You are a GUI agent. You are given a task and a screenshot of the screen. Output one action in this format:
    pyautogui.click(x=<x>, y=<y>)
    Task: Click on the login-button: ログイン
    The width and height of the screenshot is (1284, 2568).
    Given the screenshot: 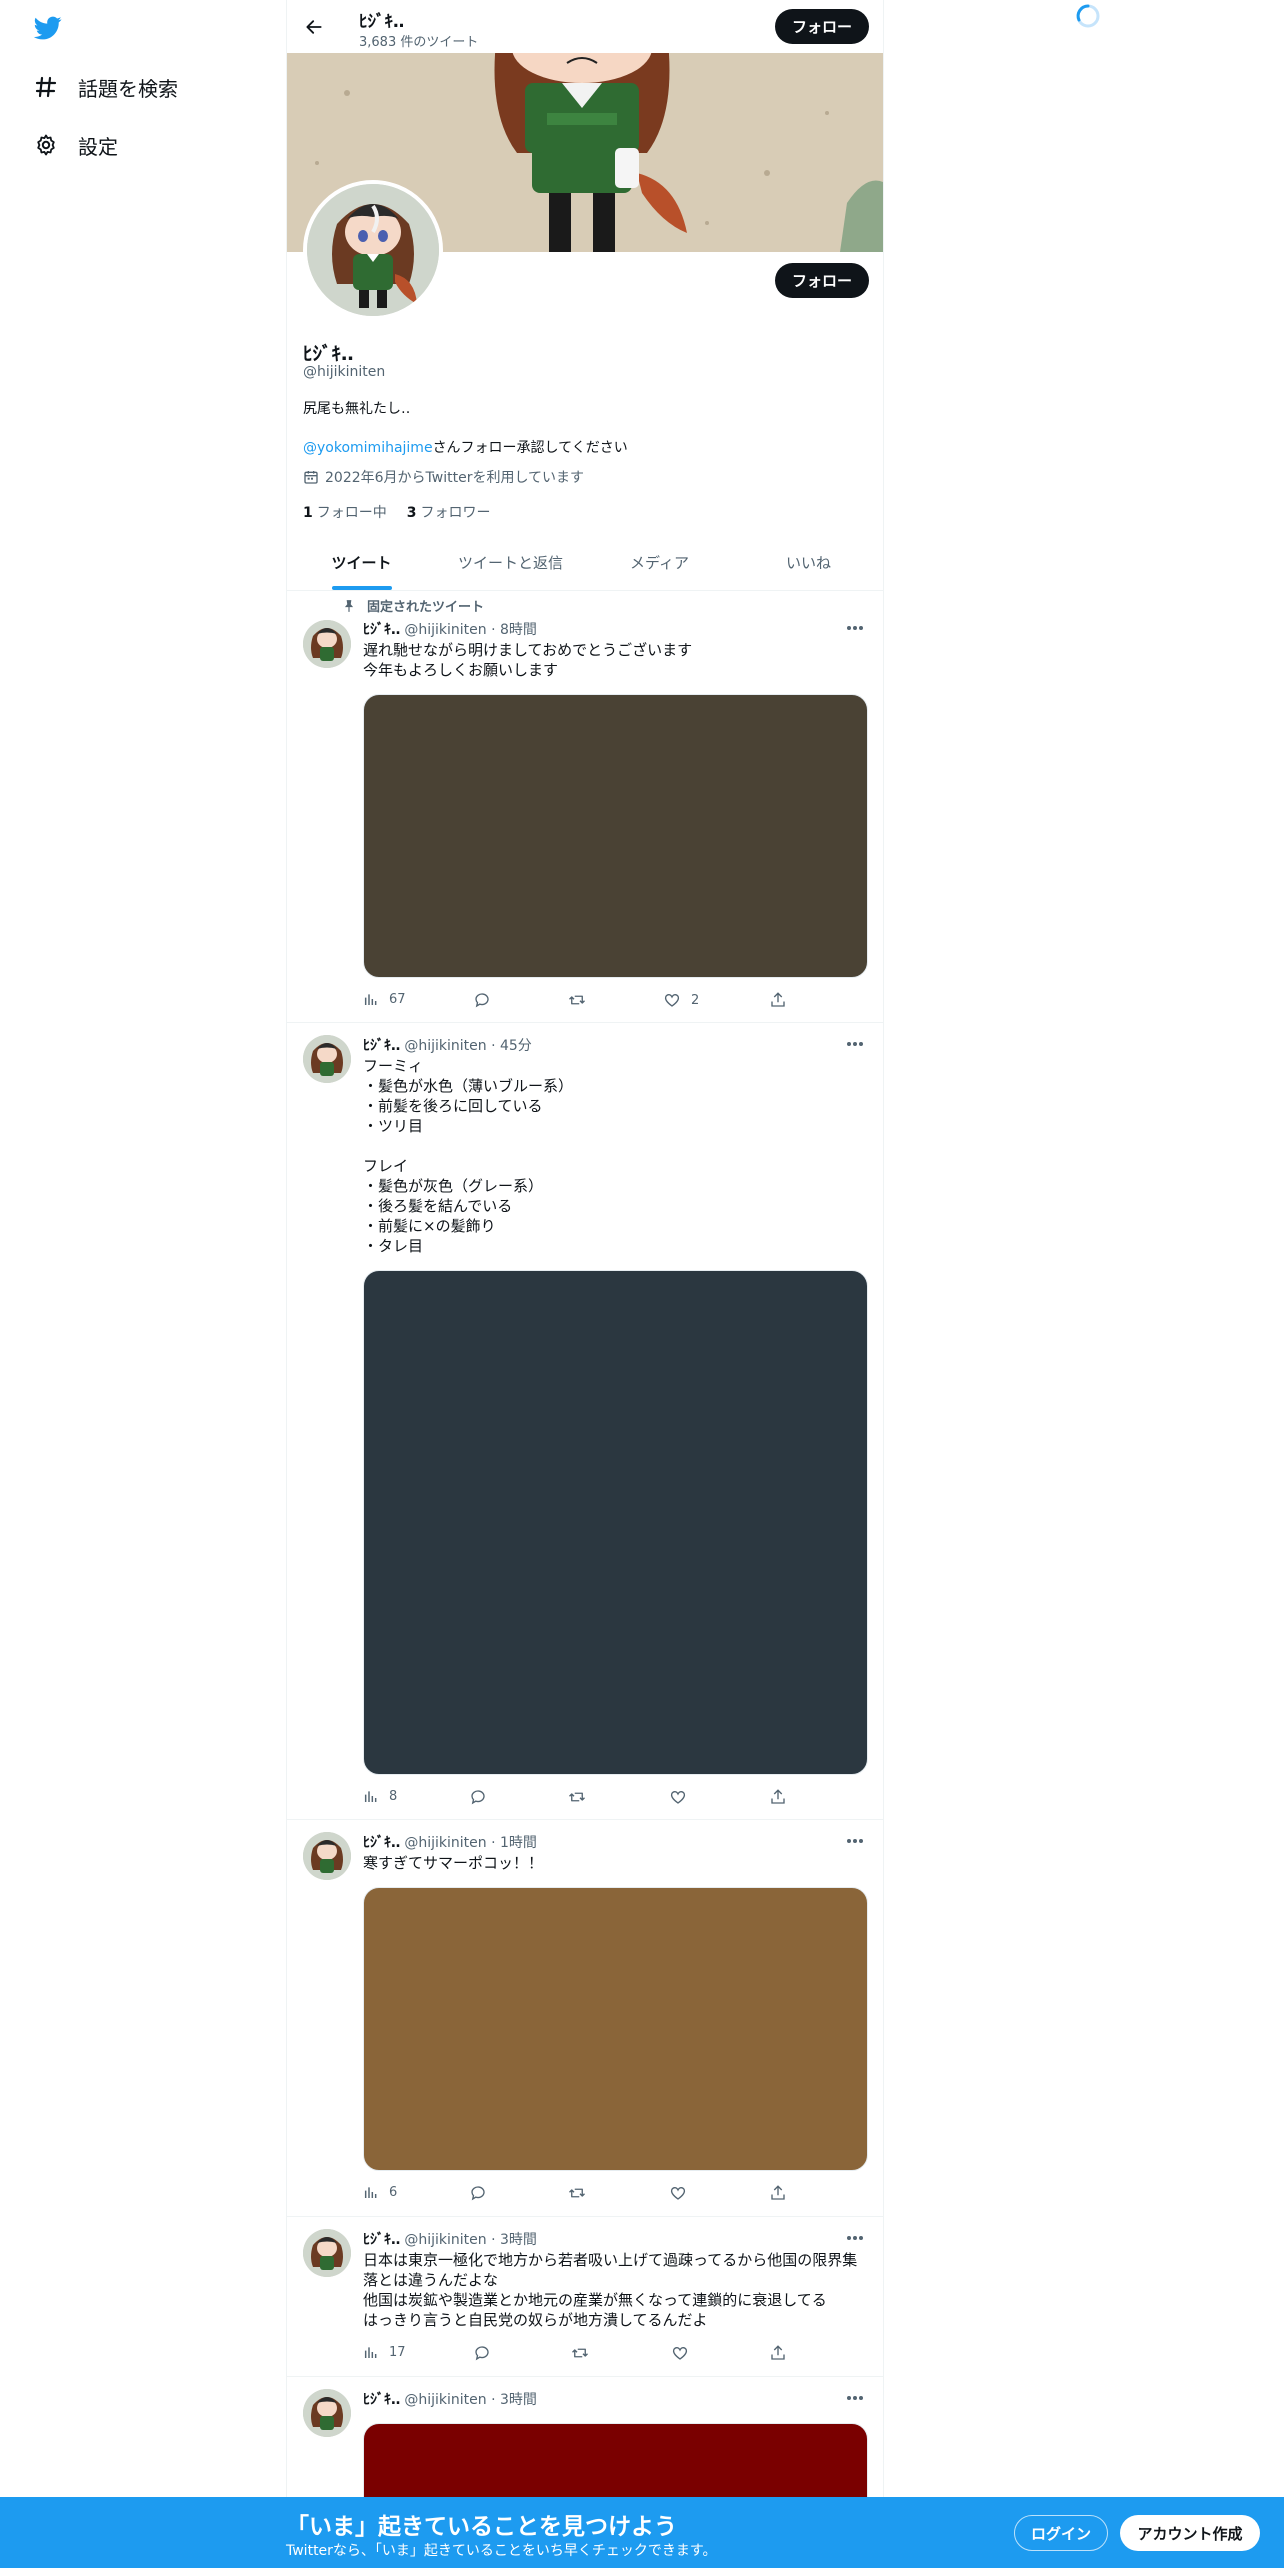 What is the action you would take?
    pyautogui.click(x=1061, y=2533)
    